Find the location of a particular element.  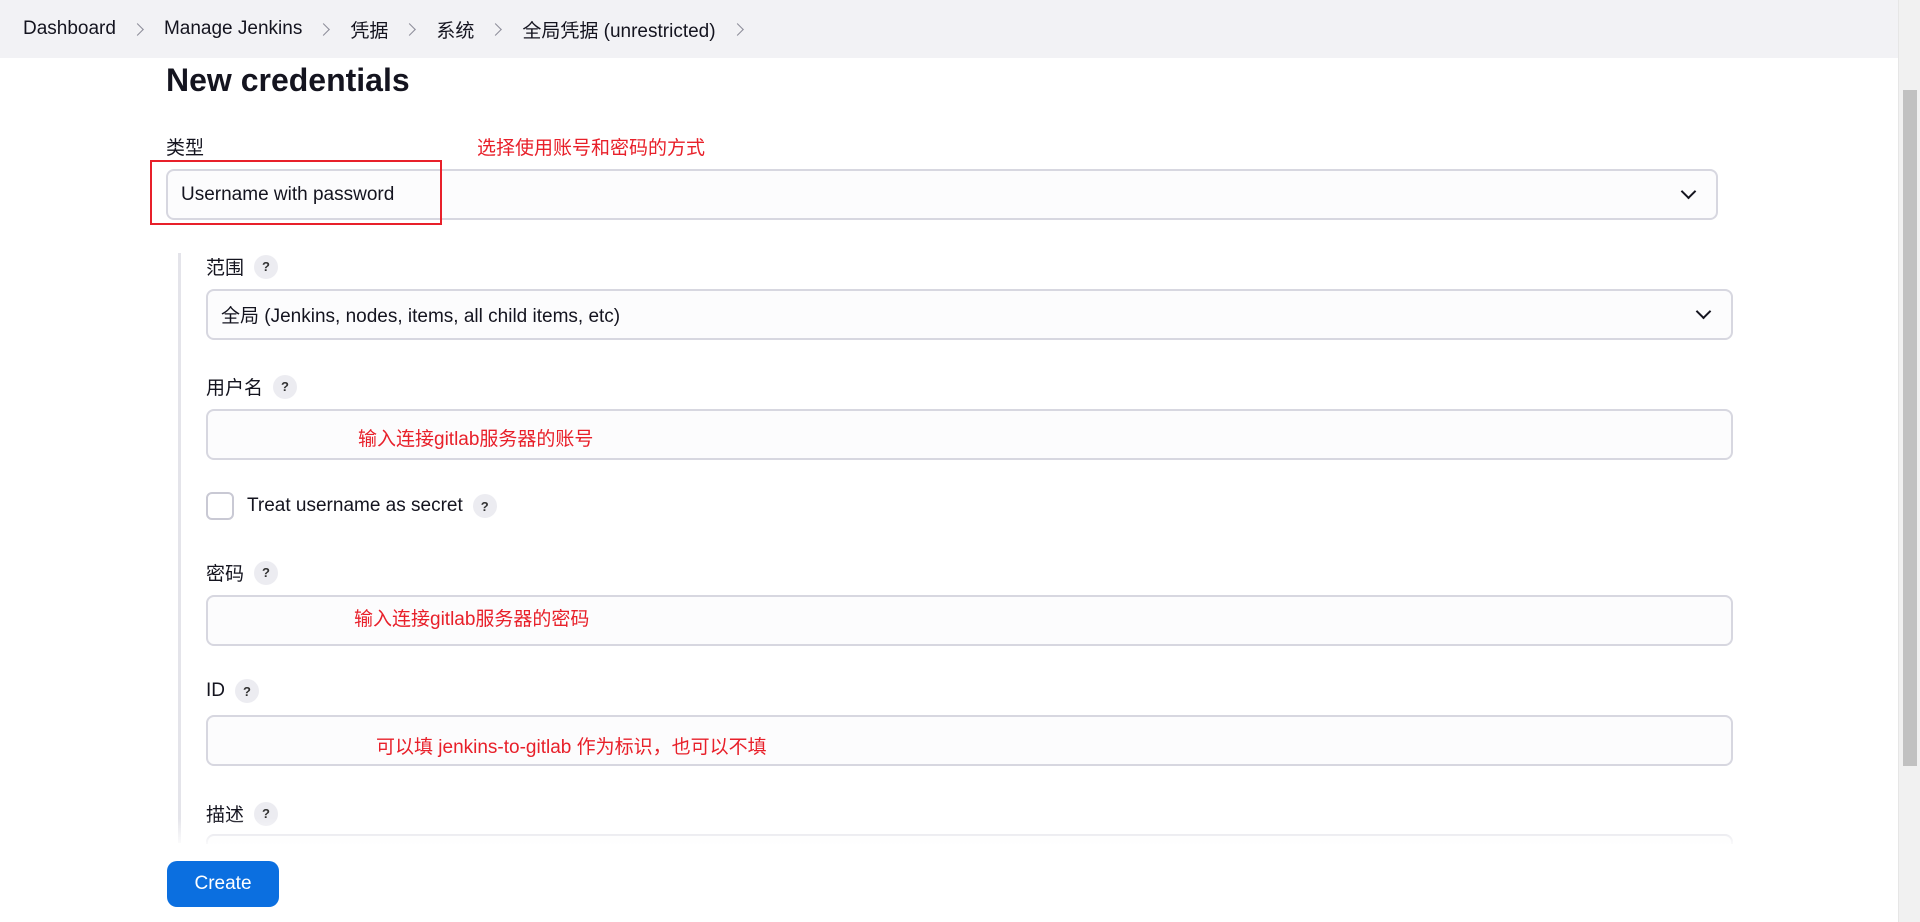

kind-label-text: 类型 is located at coordinates (185, 148).